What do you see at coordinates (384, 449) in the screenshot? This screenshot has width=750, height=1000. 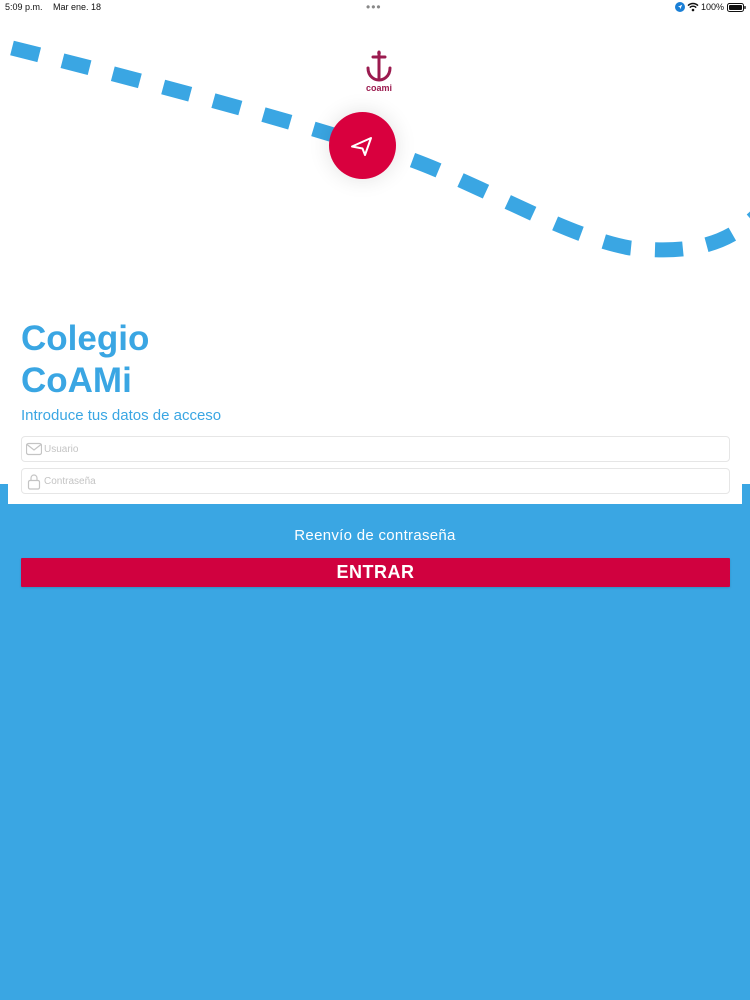 I see `username-input` at bounding box center [384, 449].